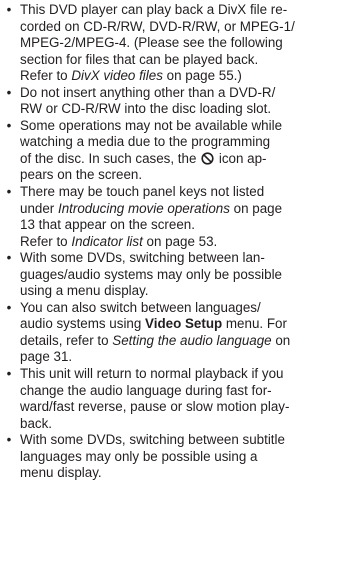  Describe the element at coordinates (207, 158) in the screenshot. I see `prohibit-icon` at that location.